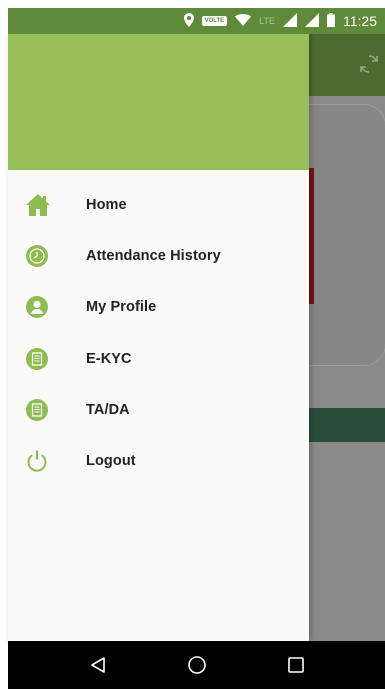 Image resolution: width=385 pixels, height=689 pixels. Describe the element at coordinates (296, 665) in the screenshot. I see `recents-icon` at that location.